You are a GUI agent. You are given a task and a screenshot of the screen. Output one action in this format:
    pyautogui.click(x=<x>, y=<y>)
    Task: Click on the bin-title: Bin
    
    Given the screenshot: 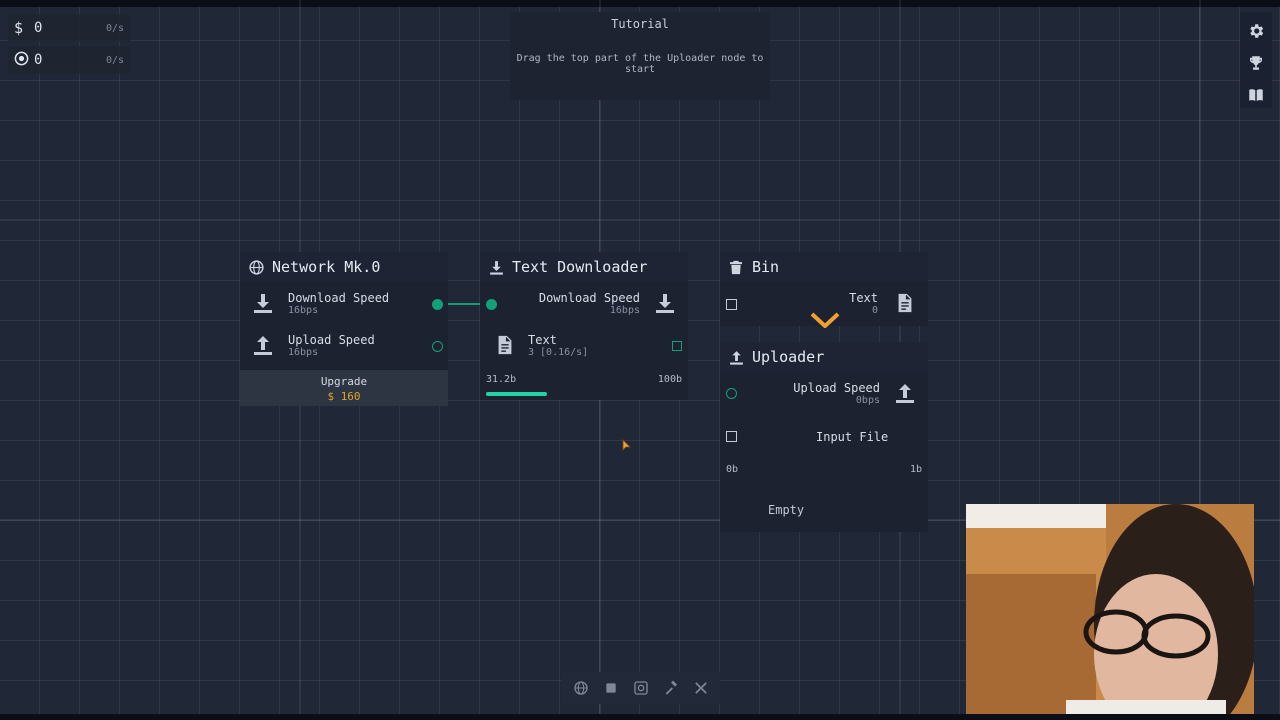 What is the action you would take?
    pyautogui.click(x=766, y=267)
    